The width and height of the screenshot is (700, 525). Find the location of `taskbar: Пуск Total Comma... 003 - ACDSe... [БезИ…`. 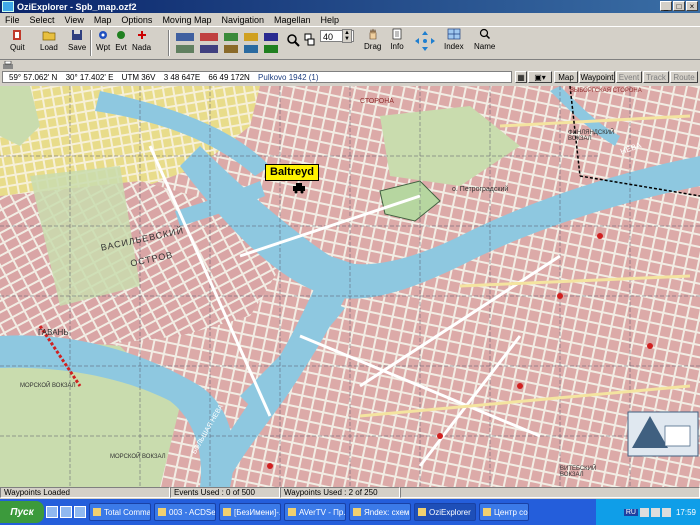

taskbar: Пуск Total Comma... 003 - ACDSe... [БезИ… is located at coordinates (350, 512).